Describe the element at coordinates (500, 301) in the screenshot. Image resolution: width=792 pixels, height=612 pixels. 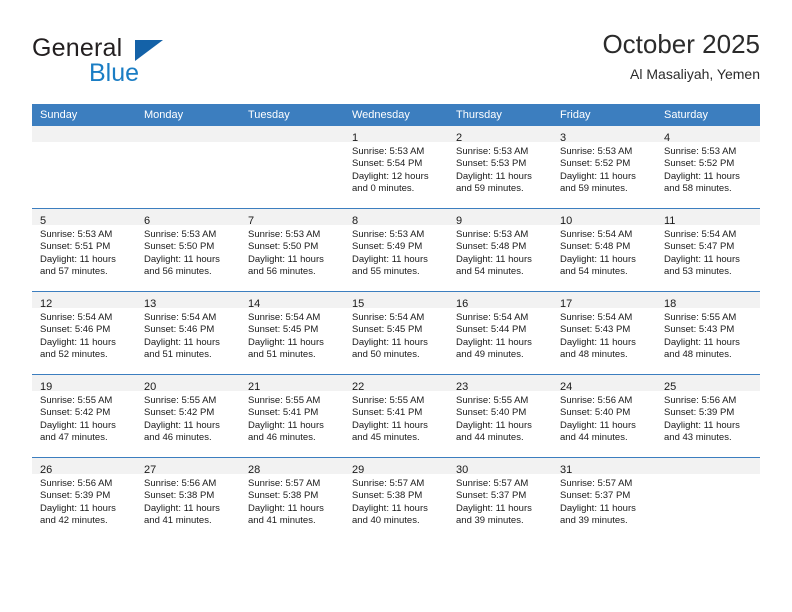
I see `day-number-bar: 16` at that location.